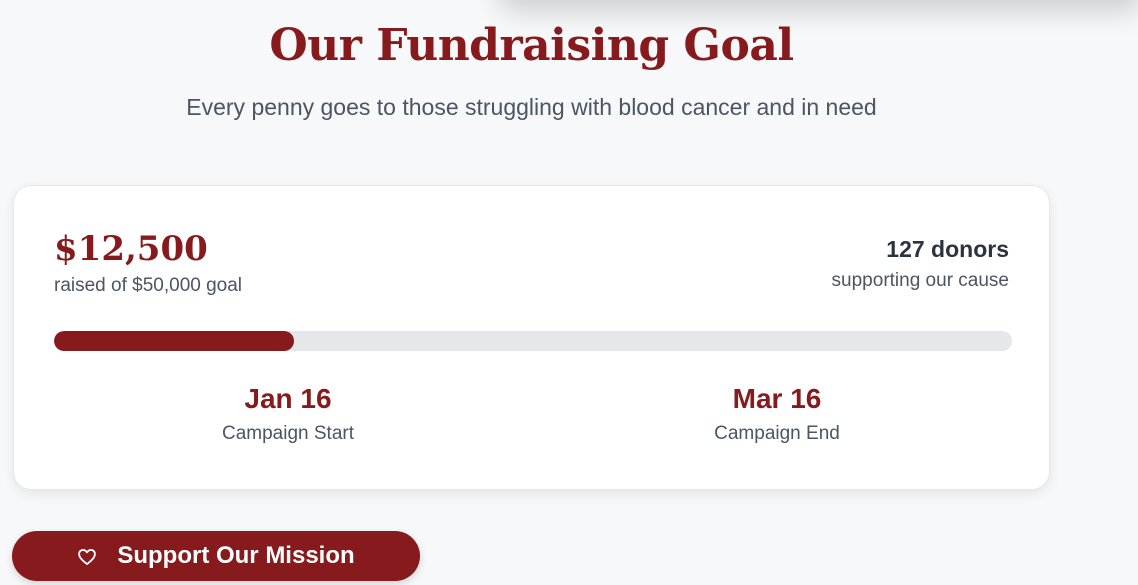 Image resolution: width=1138 pixels, height=585 pixels. Describe the element at coordinates (287, 433) in the screenshot. I see `start-label: Campaign Start` at that location.